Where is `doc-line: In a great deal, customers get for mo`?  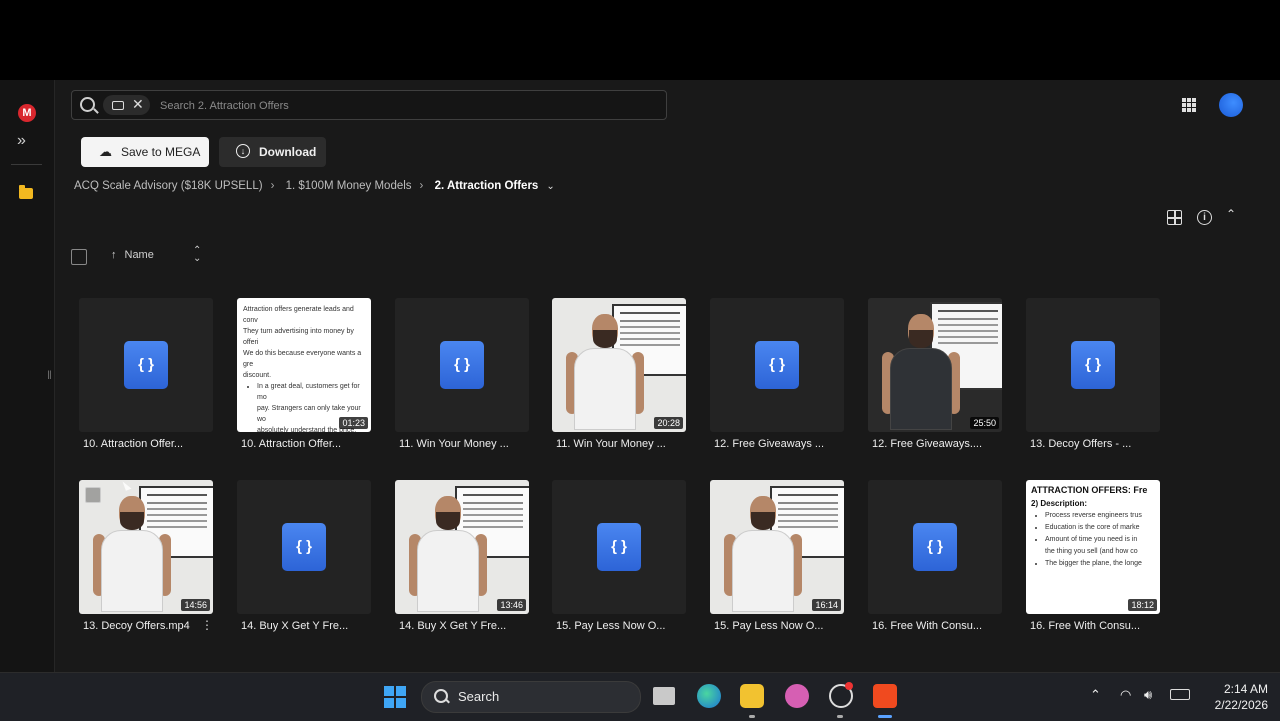
doc-line: In a great deal, customers get for mo is located at coordinates (311, 392).